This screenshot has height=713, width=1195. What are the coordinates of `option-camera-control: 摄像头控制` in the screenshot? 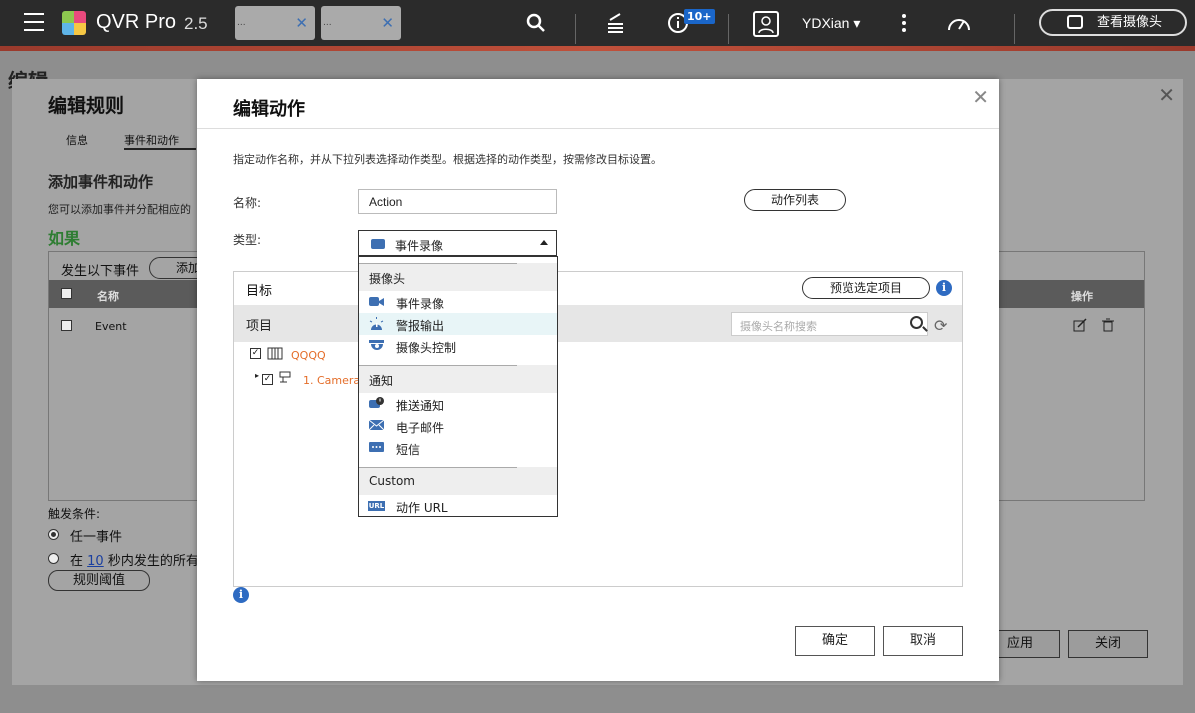 It's located at (458, 346).